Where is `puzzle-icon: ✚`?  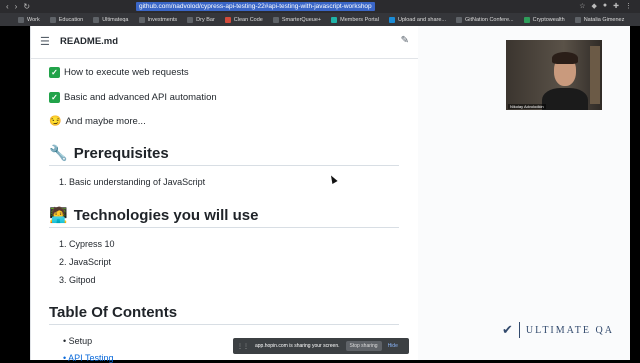 puzzle-icon: ✚ is located at coordinates (616, 6).